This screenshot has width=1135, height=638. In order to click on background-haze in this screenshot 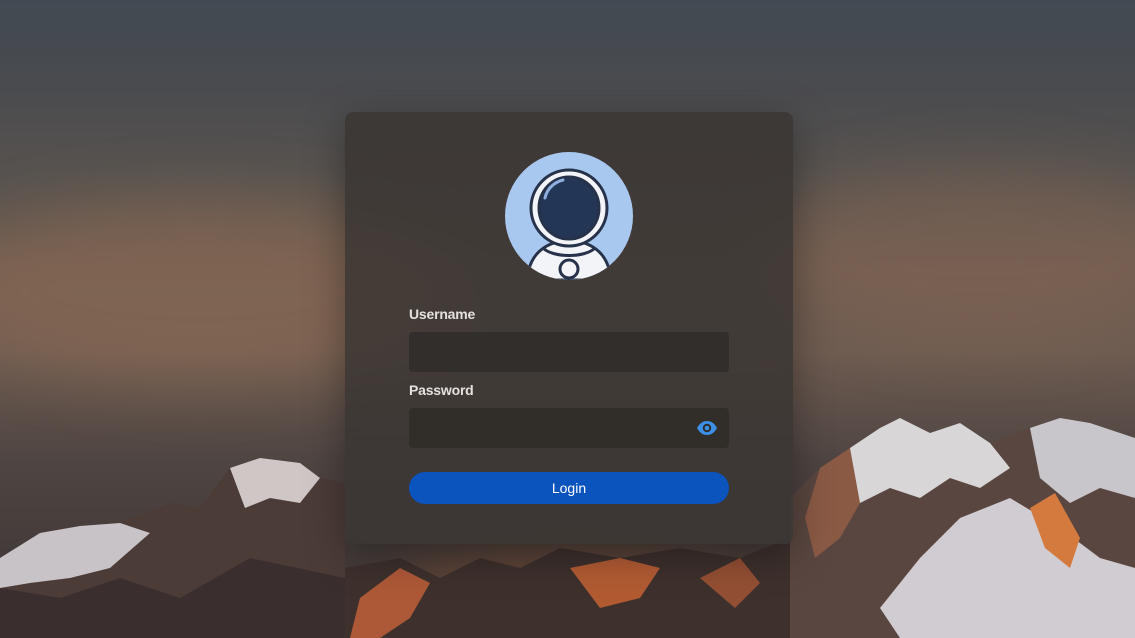, I will do `click(947, 255)`.